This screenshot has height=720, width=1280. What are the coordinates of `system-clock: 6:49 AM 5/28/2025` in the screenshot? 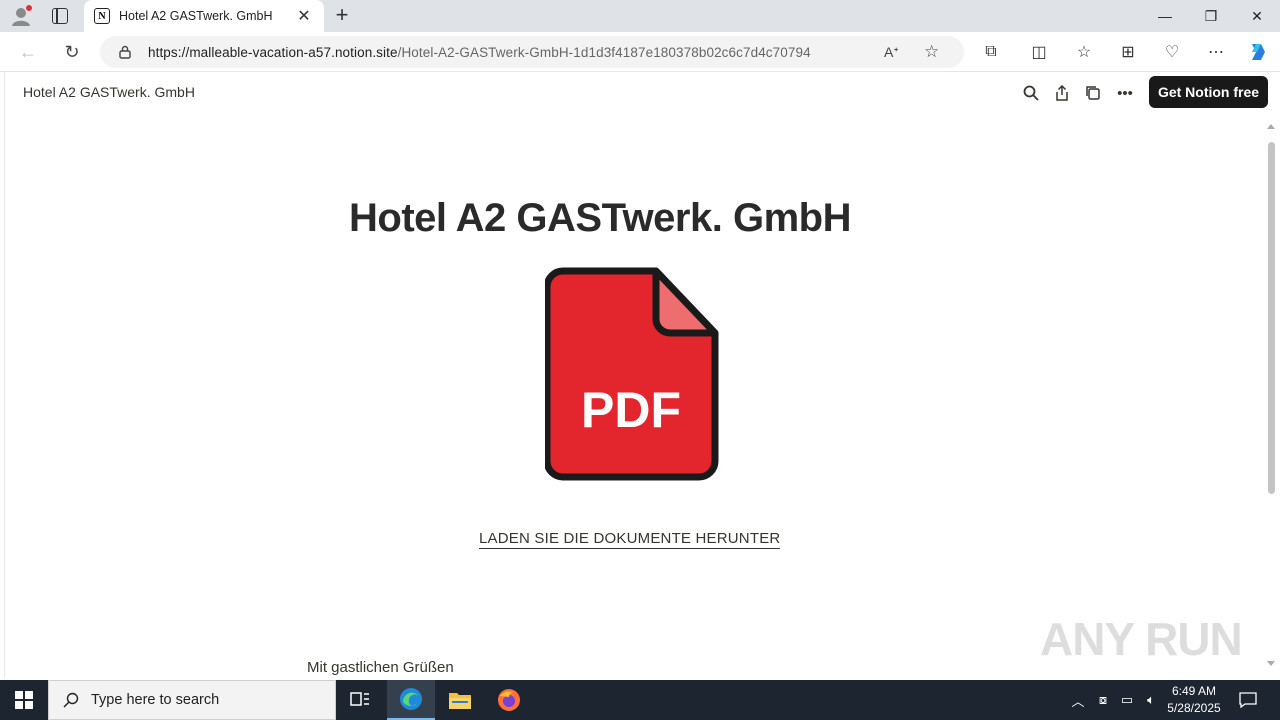 It's located at (1194, 700).